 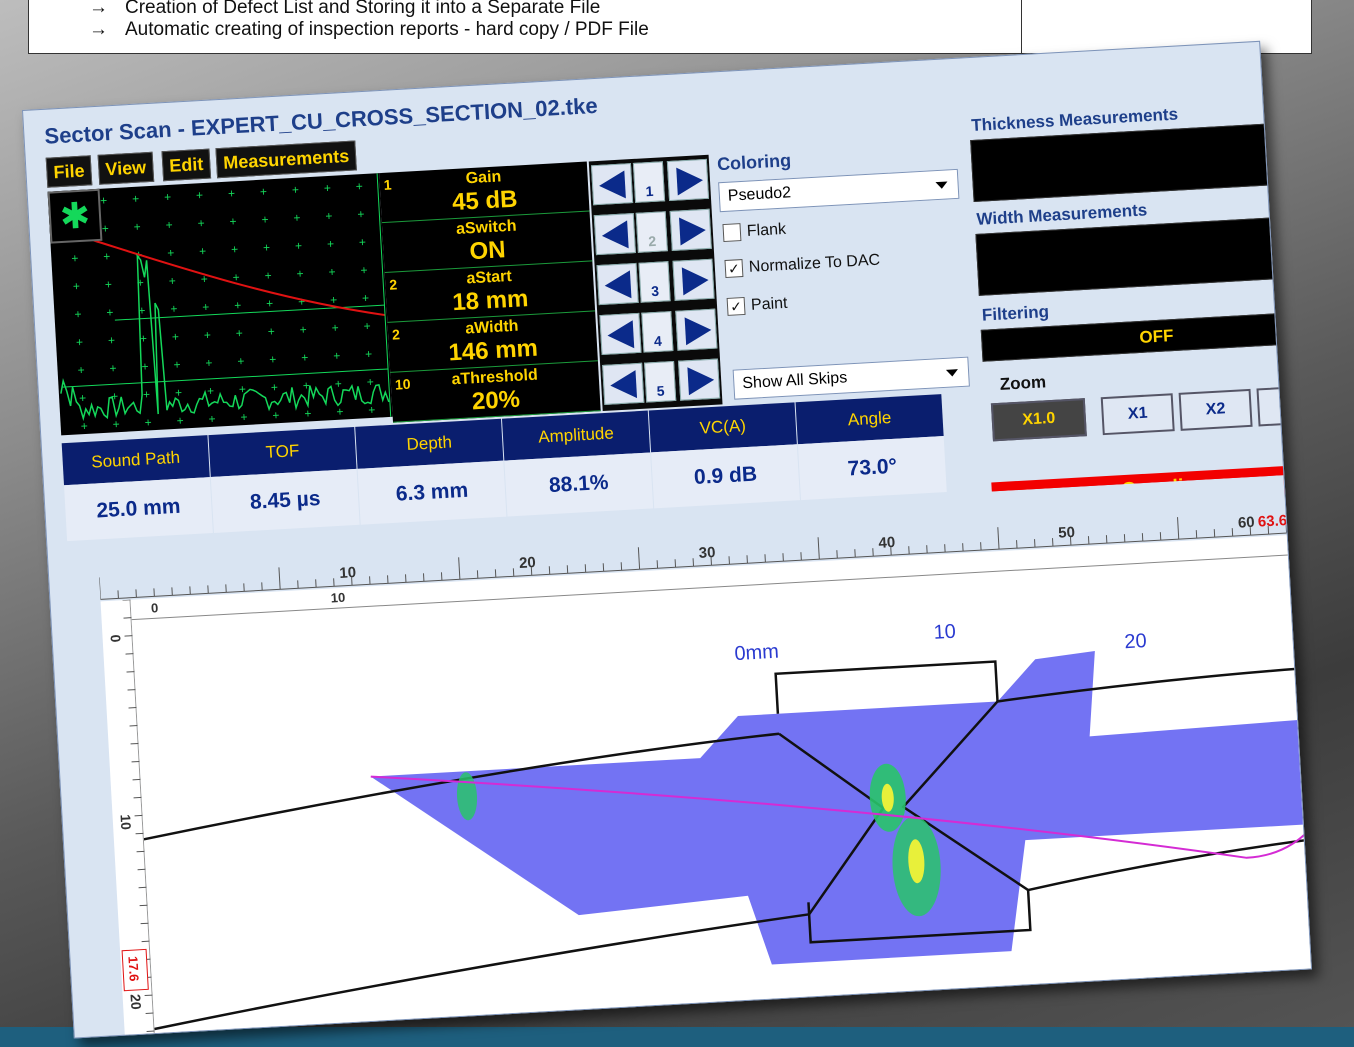 I want to click on checkbox-box: ✓, so click(x=734, y=268).